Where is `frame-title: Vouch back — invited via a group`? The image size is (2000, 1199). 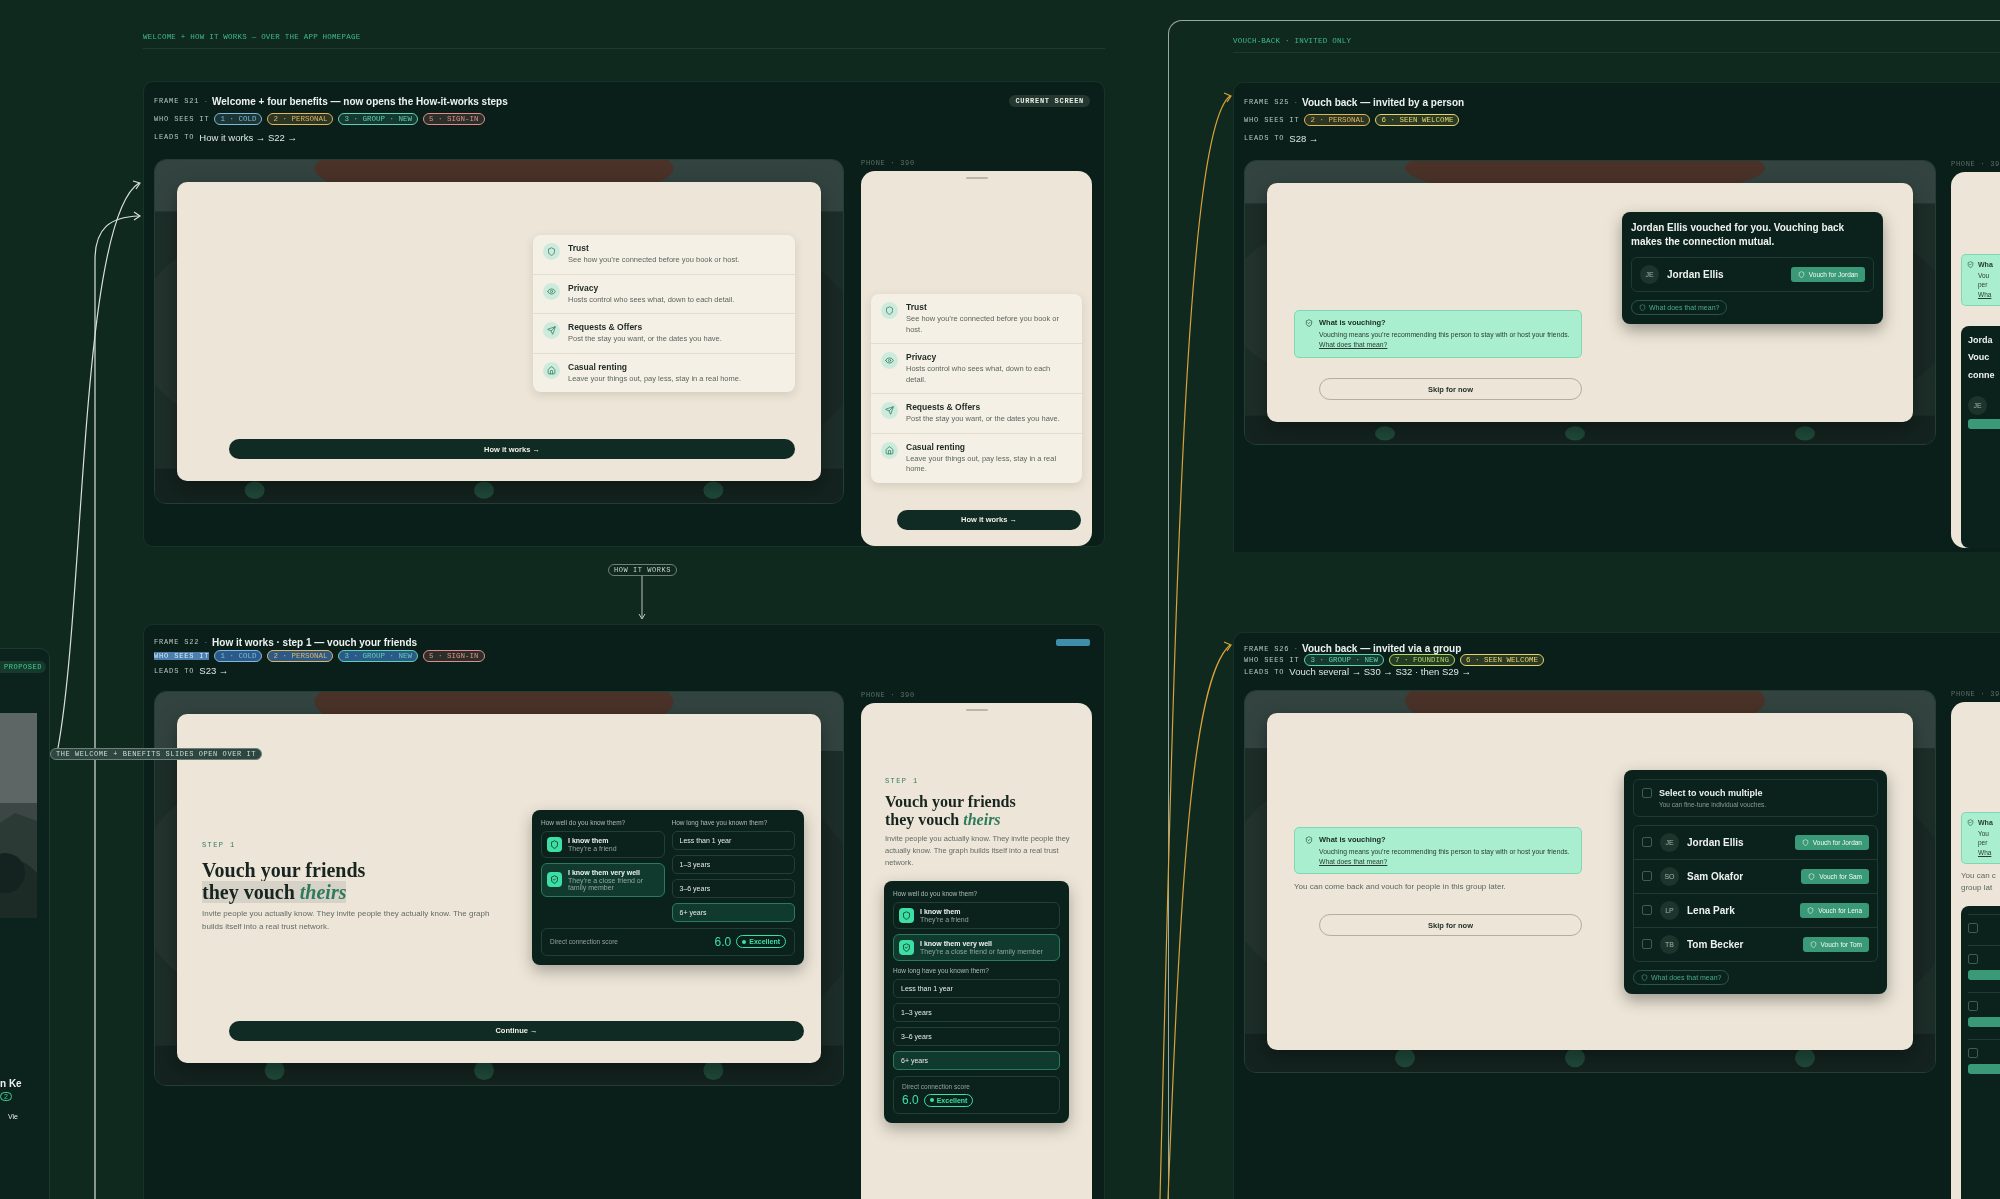
frame-title: Vouch back — invited via a group is located at coordinates (1382, 648).